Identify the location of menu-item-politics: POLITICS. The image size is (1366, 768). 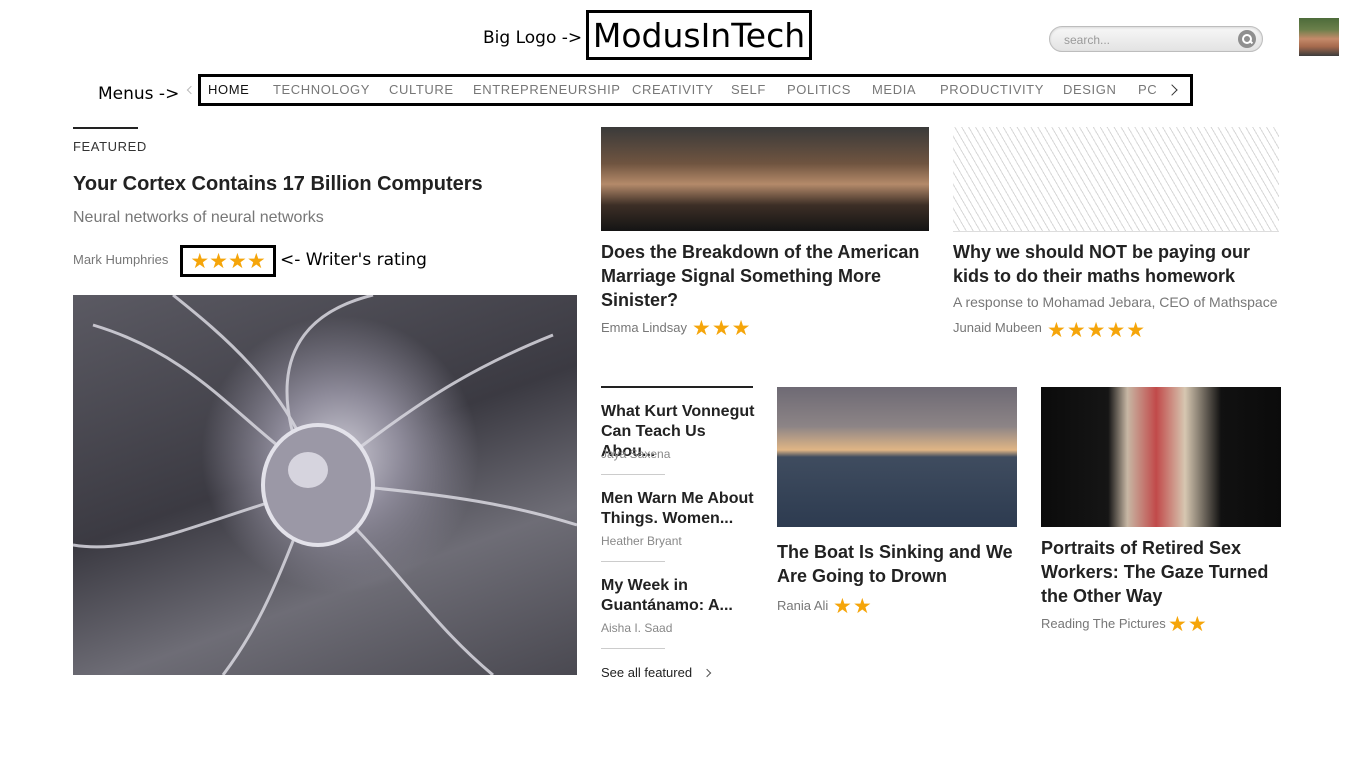
(819, 89).